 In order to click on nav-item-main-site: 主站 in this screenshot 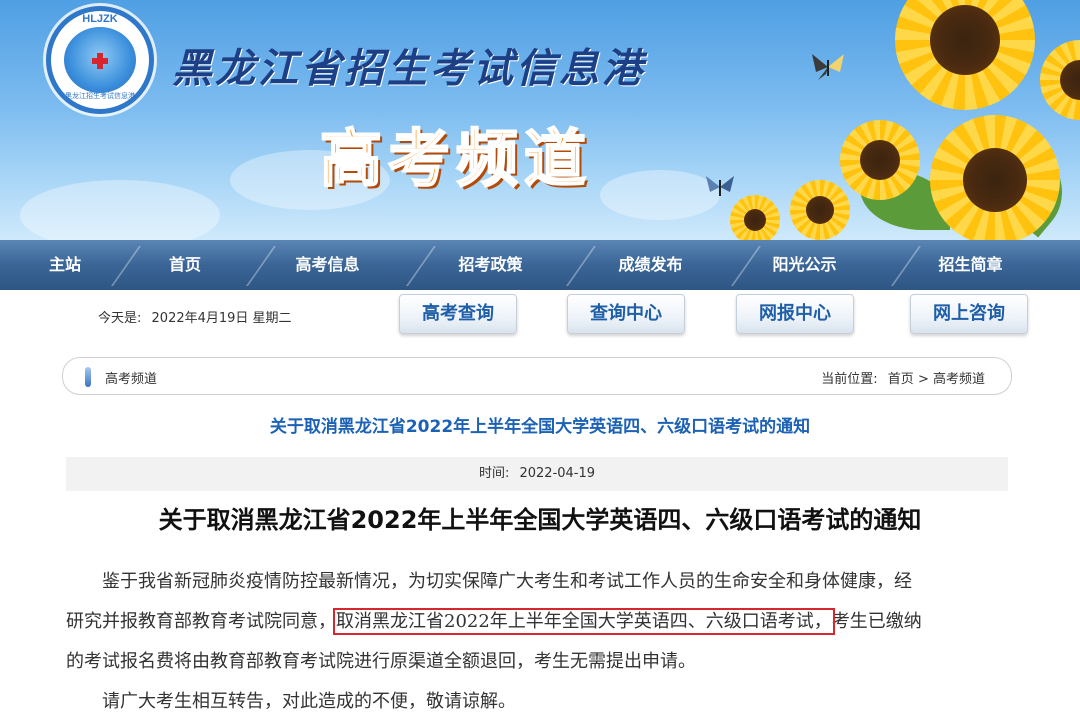, I will do `click(65, 265)`.